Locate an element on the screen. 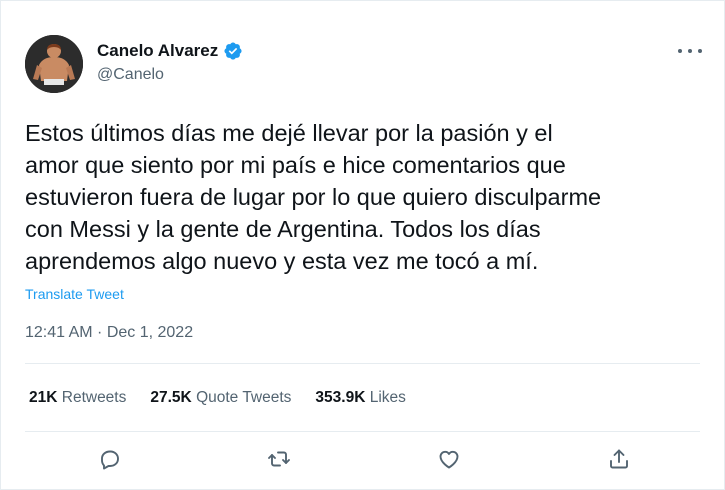 The height and width of the screenshot is (490, 725). tweet-actions is located at coordinates (363, 460).